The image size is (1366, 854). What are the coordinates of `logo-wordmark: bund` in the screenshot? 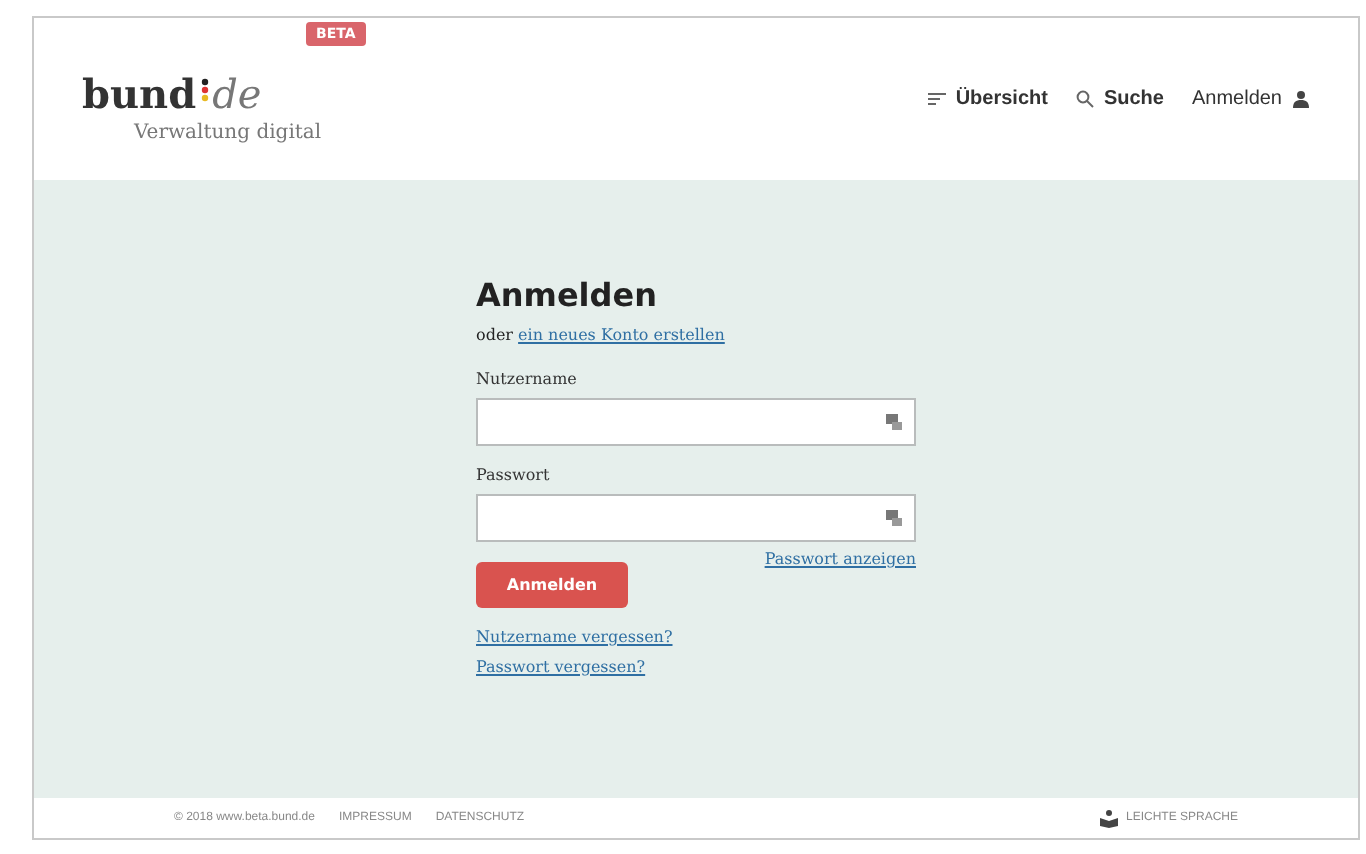 It's located at (139, 94).